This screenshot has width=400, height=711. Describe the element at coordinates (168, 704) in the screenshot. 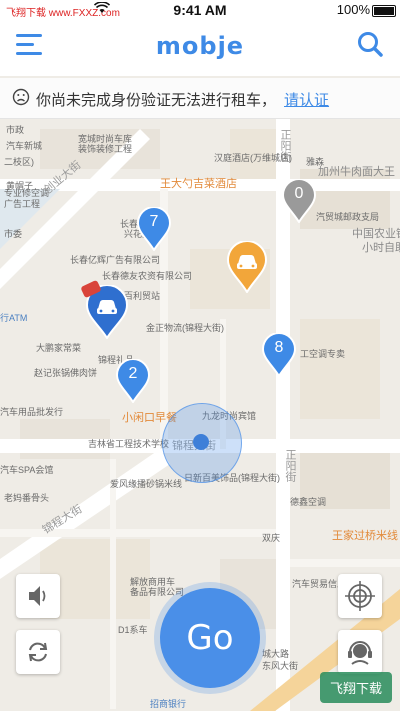

I see `map-label: 招商银行` at that location.